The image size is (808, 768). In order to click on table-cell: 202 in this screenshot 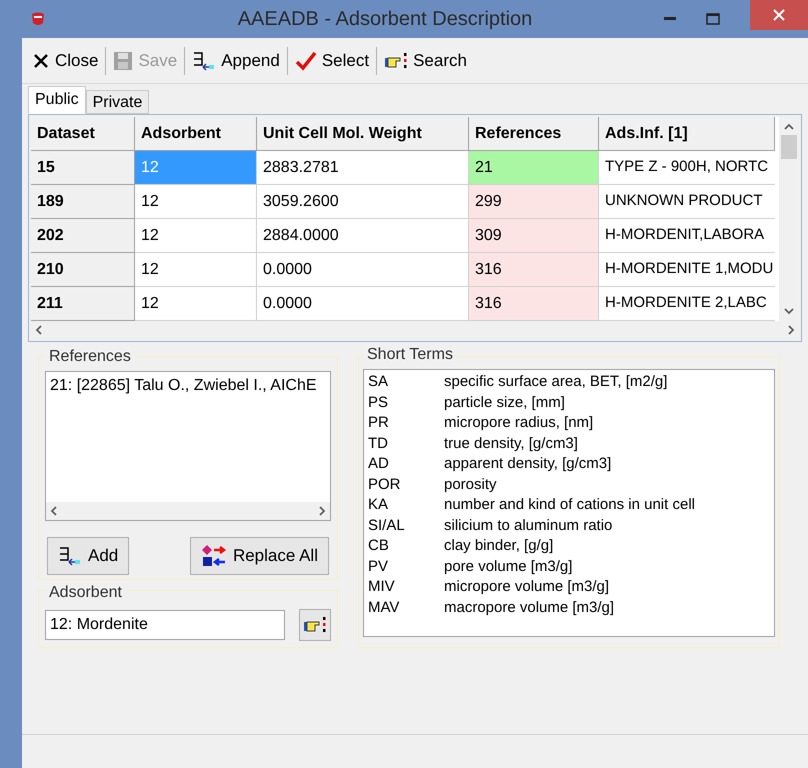, I will do `click(83, 236)`.